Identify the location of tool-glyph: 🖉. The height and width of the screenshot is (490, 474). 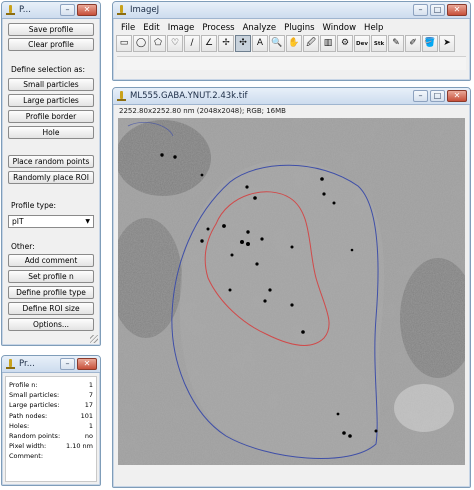
(311, 43).